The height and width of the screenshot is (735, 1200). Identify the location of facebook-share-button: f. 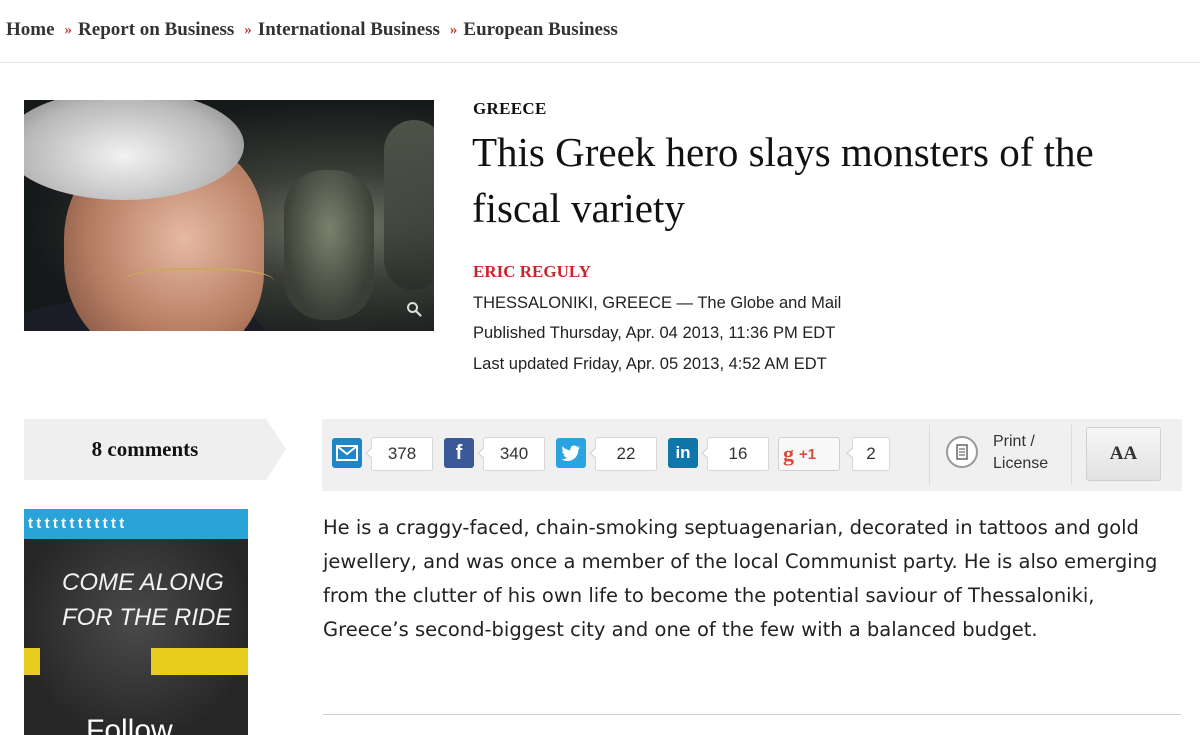
(459, 453).